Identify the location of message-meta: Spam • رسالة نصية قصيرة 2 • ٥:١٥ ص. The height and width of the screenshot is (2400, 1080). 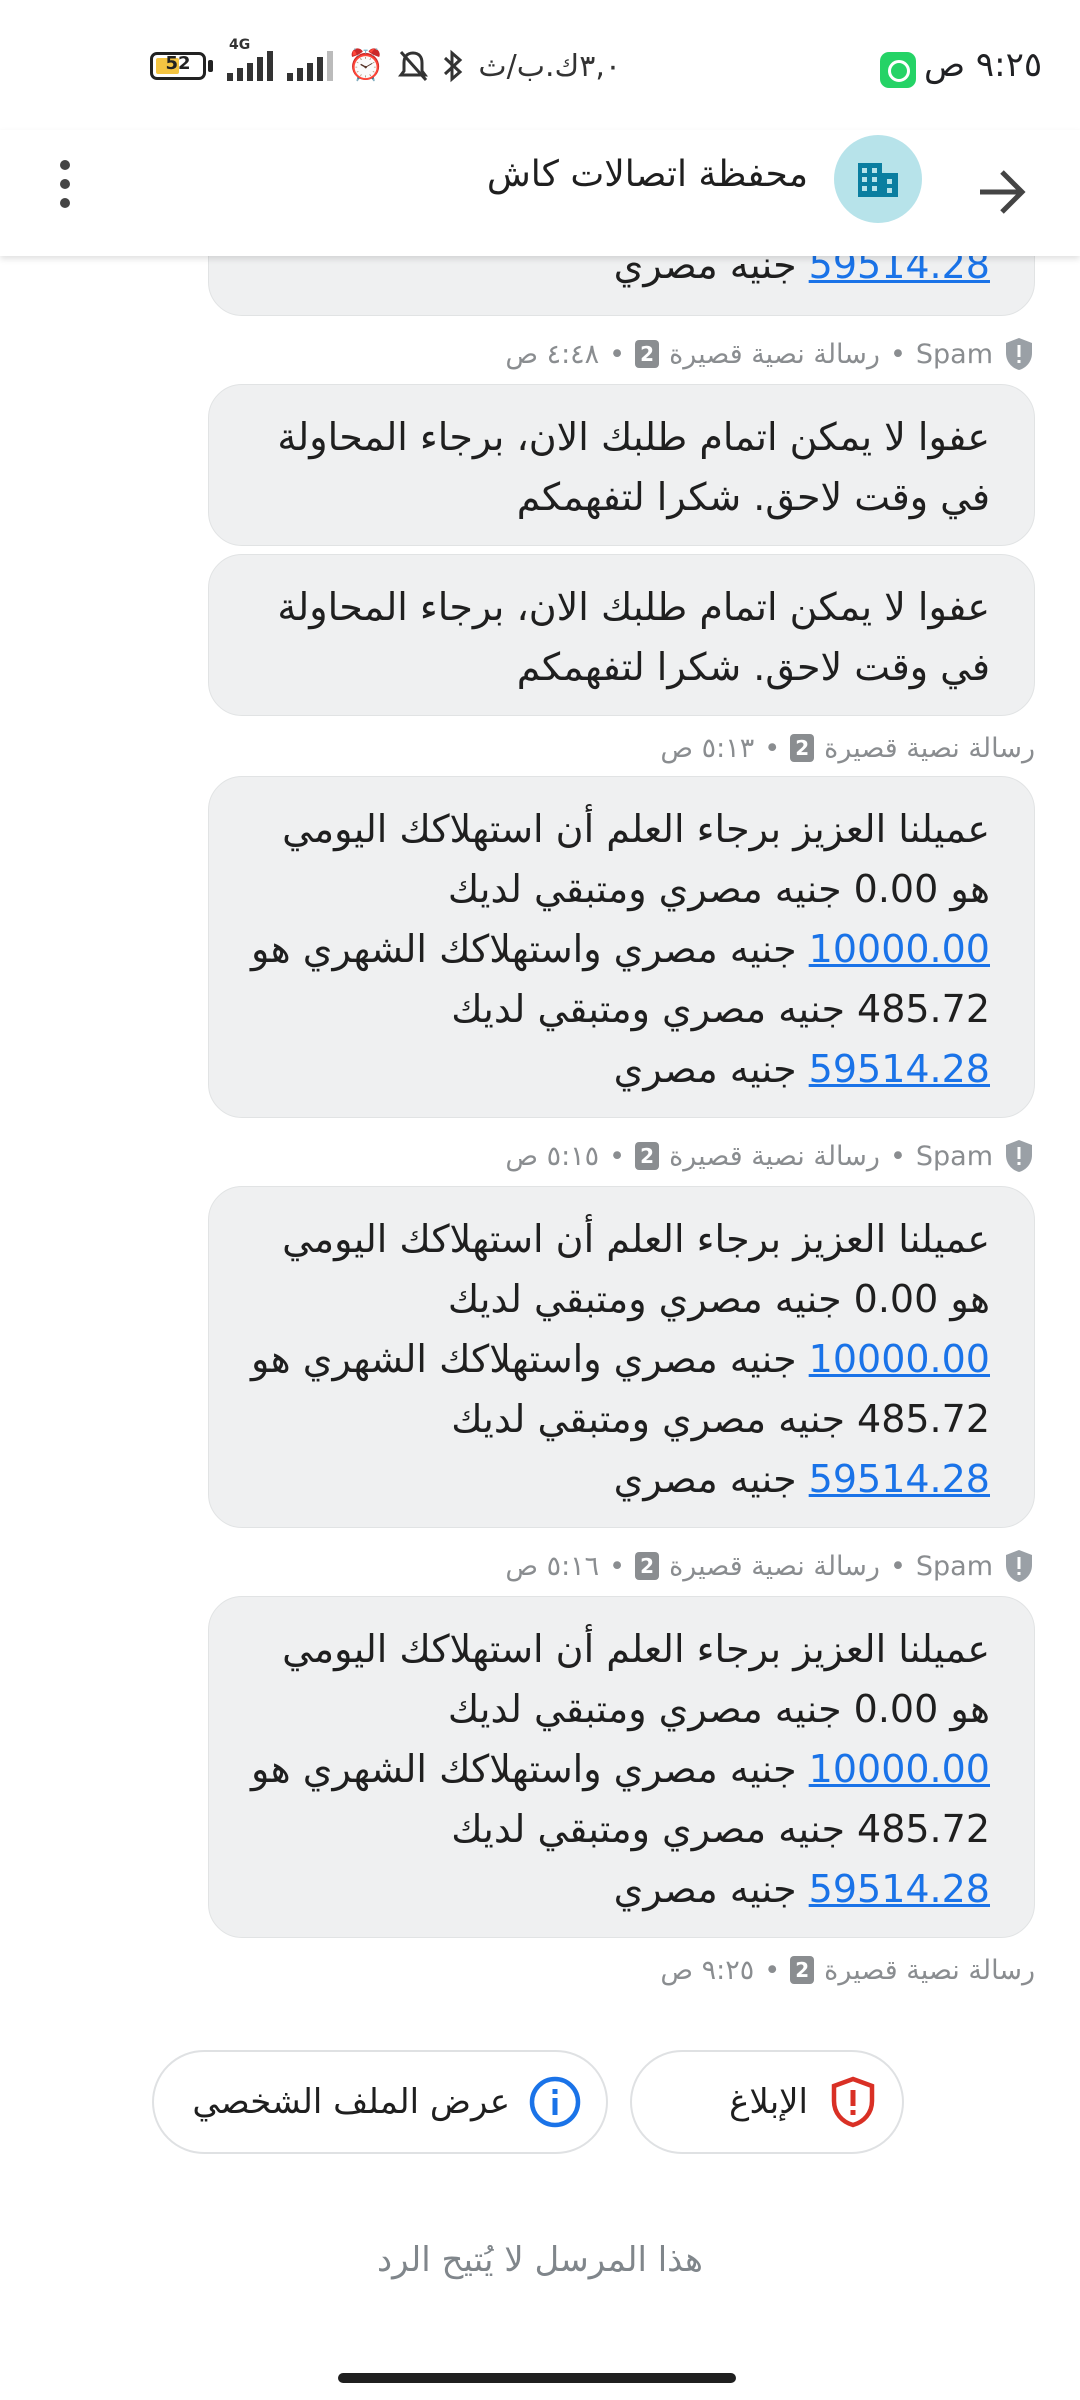
(770, 1156).